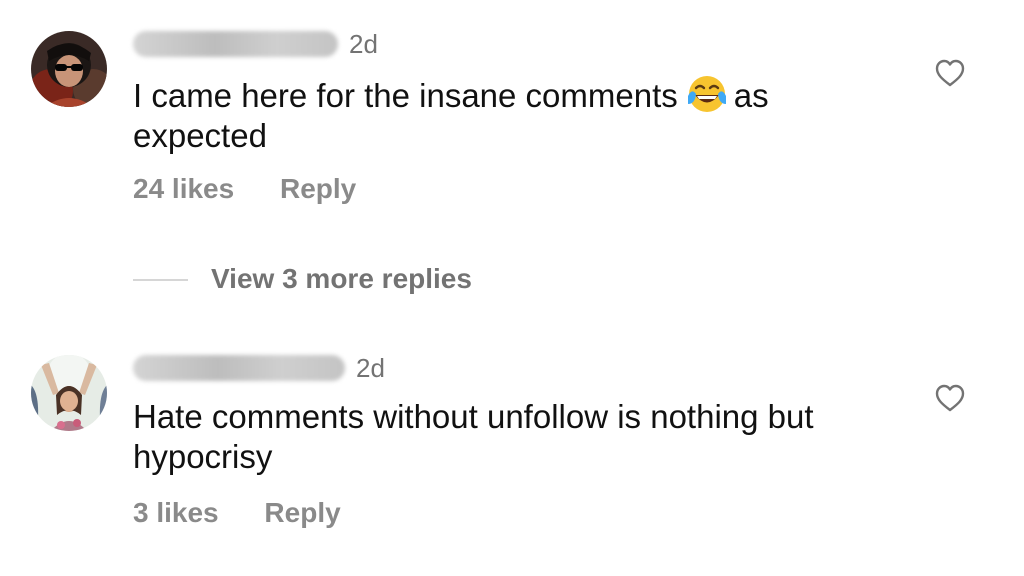 The width and height of the screenshot is (1024, 576). I want to click on comment-meta: 3 likes Reply, so click(237, 513).